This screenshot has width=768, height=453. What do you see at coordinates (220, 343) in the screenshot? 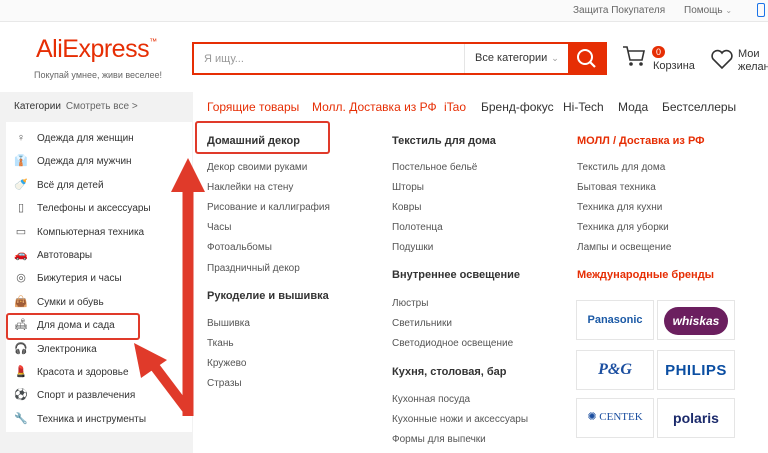
I see `link-fabric: Ткань` at bounding box center [220, 343].